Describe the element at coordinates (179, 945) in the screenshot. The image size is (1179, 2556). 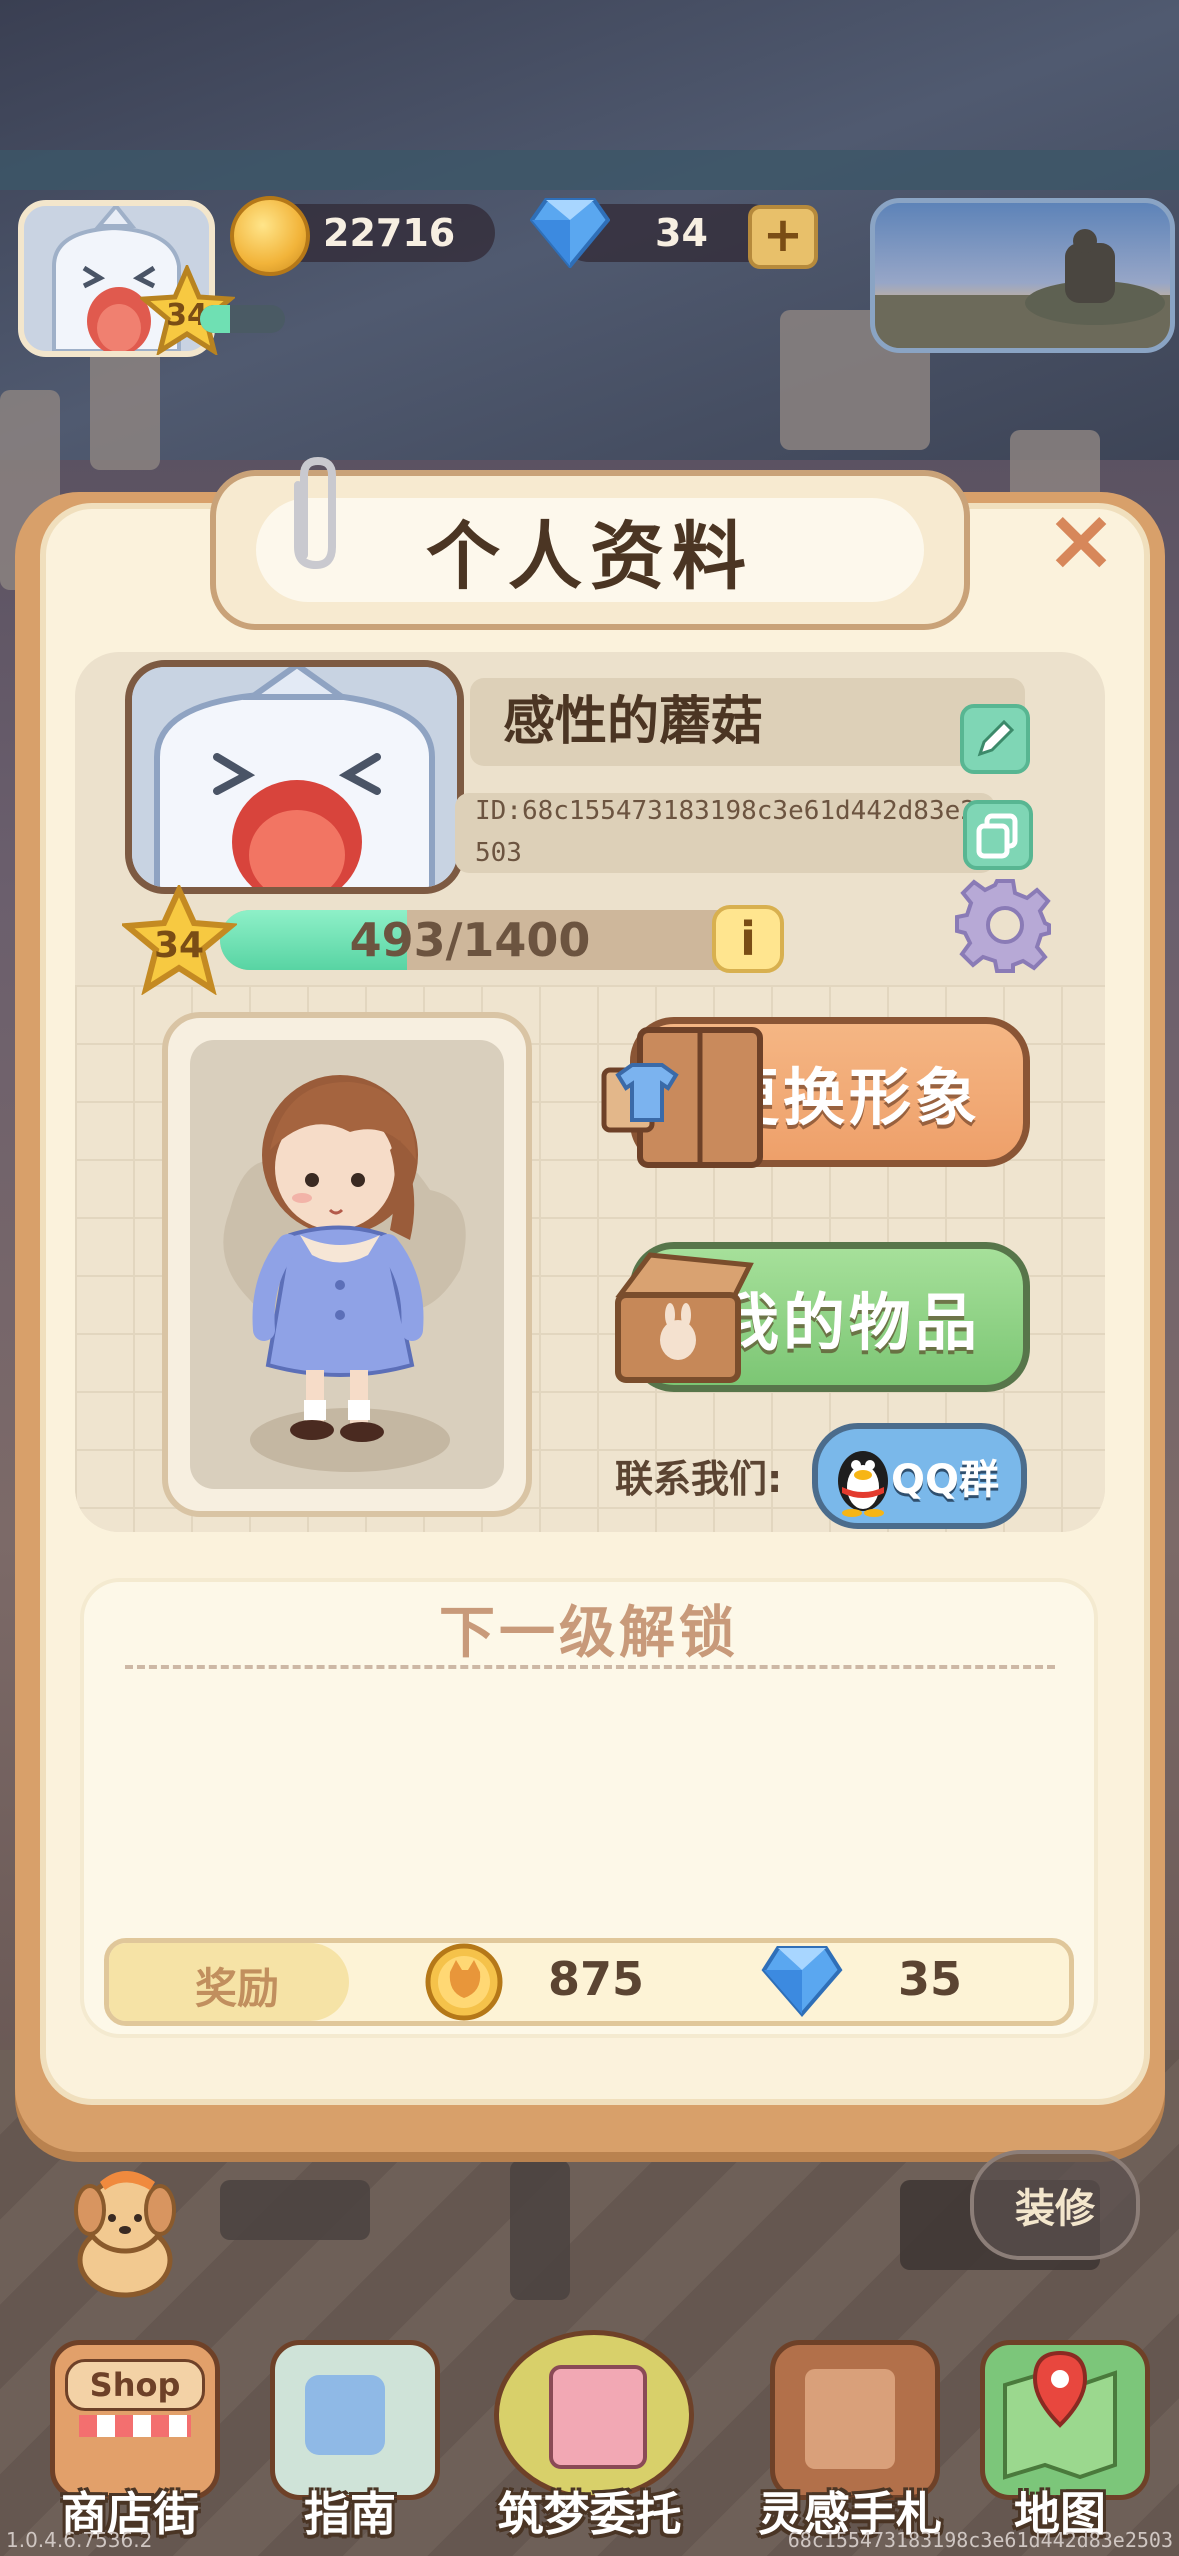
I see `profile-level-text: 34` at that location.